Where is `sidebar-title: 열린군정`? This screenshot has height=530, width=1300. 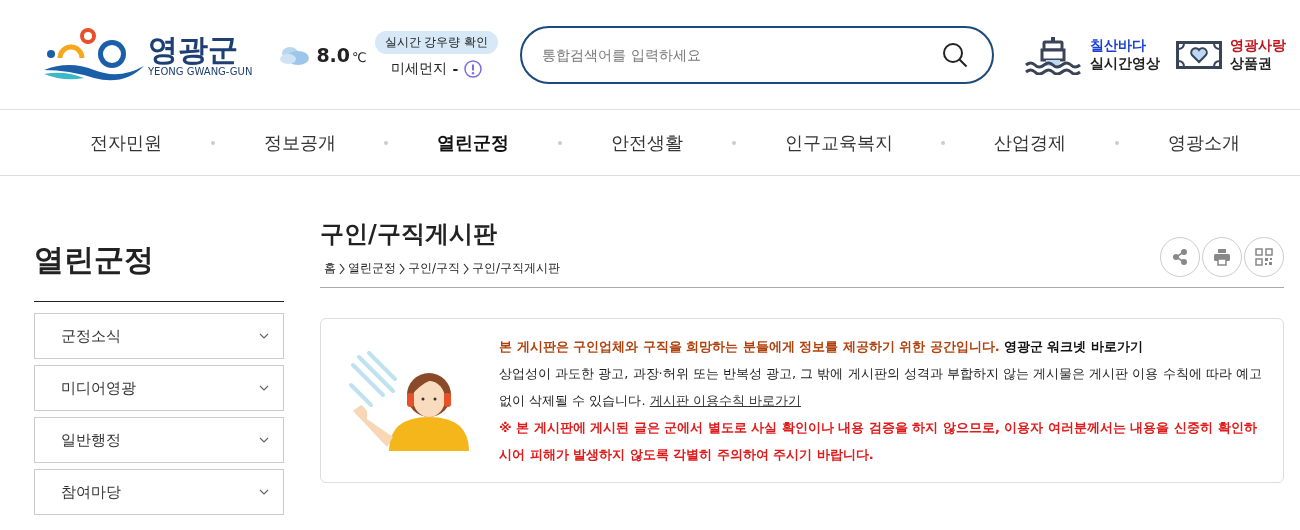 sidebar-title: 열린군정 is located at coordinates (159, 271).